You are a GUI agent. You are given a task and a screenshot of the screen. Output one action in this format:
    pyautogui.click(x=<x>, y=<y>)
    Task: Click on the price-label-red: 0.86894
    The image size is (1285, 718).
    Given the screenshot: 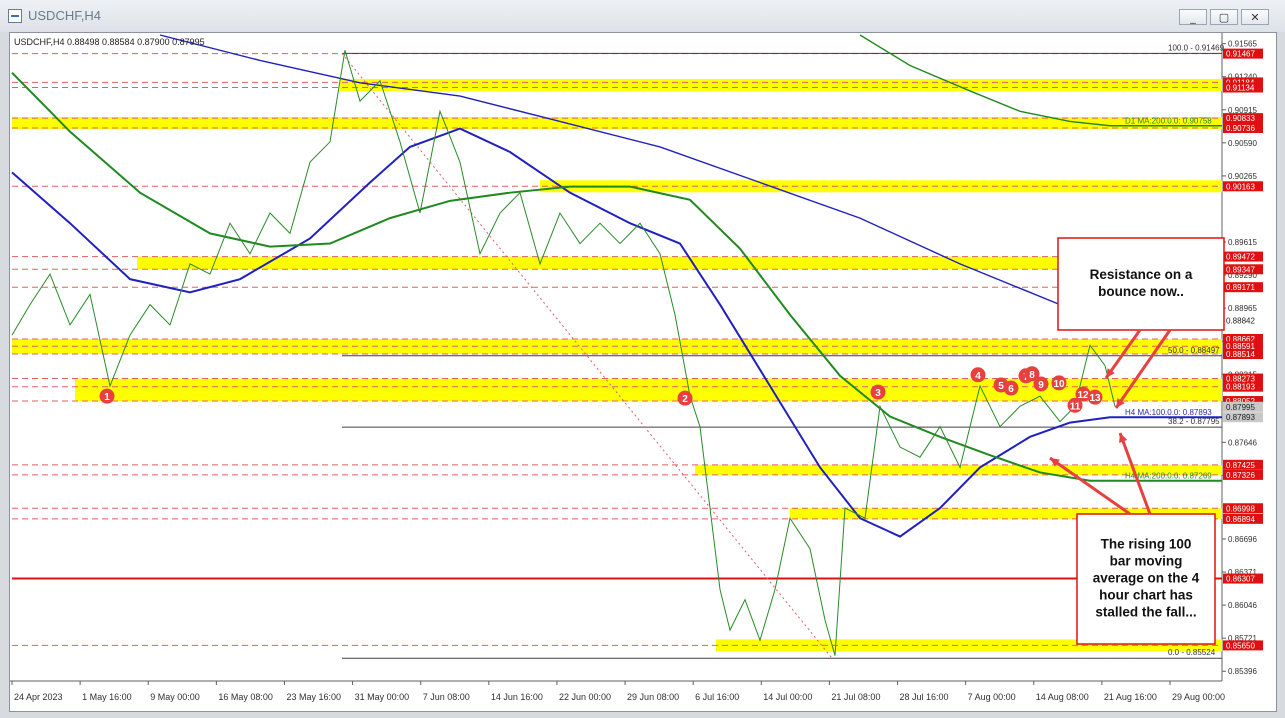 What is the action you would take?
    pyautogui.click(x=1240, y=519)
    